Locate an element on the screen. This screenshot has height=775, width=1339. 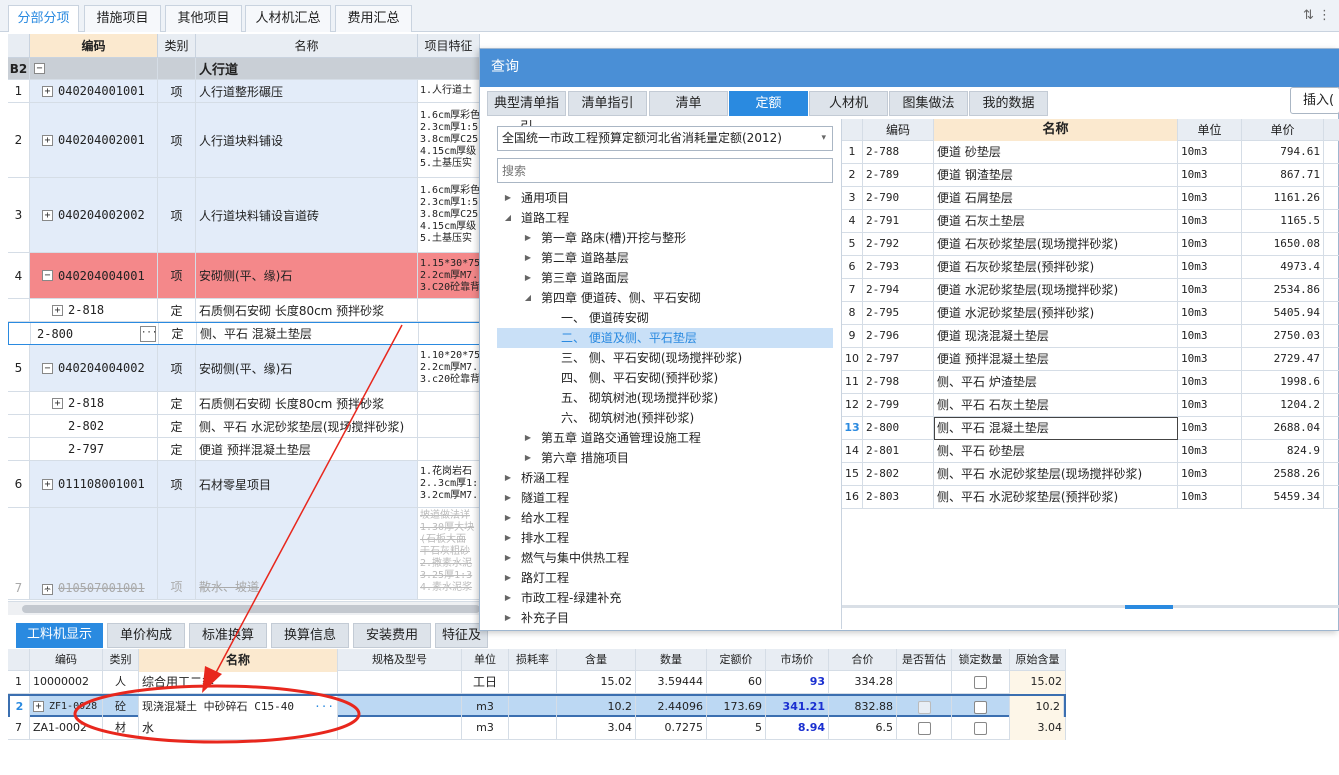
quota-row: 13 2-800 侧、平石 混凝土垫层 10m3 2688.04 is located at coordinates (1090, 428).